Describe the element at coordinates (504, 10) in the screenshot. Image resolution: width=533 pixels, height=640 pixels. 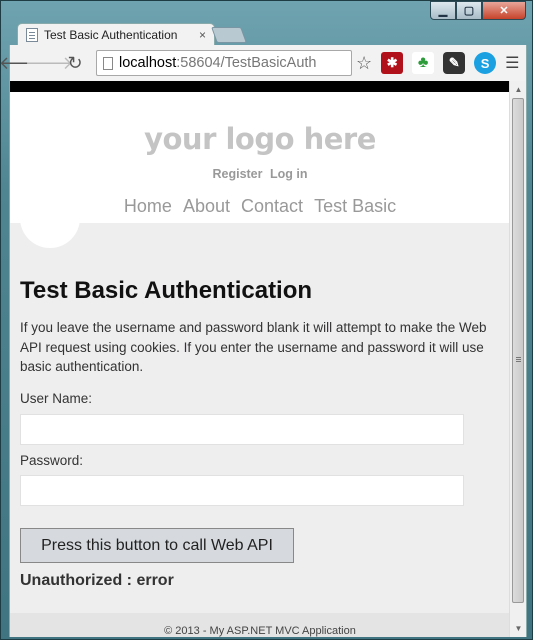
I see `window-close-button: ✕` at that location.